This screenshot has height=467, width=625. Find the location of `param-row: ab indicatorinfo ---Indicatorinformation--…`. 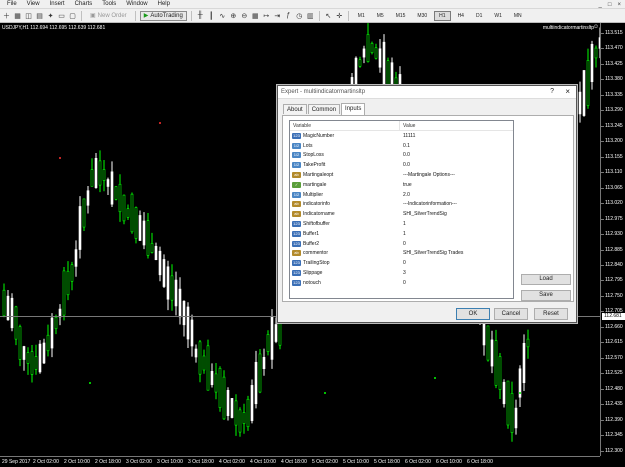

param-row: ab indicatorinfo ---Indicatorinformation--… is located at coordinates (401, 205).